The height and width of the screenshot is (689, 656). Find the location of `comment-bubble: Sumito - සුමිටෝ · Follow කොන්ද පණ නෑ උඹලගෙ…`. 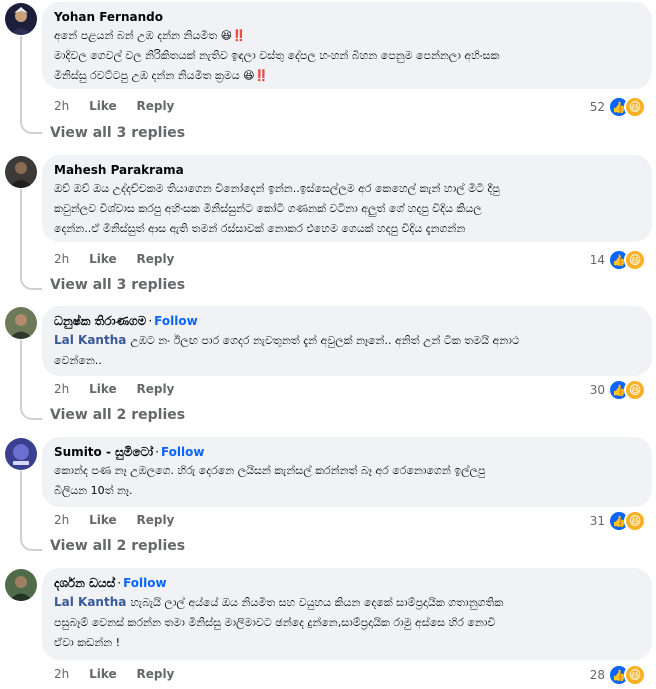

comment-bubble: Sumito - සුමිටෝ · Follow කොන්ද පණ නෑ උඹලගෙ… is located at coordinates (347, 472).